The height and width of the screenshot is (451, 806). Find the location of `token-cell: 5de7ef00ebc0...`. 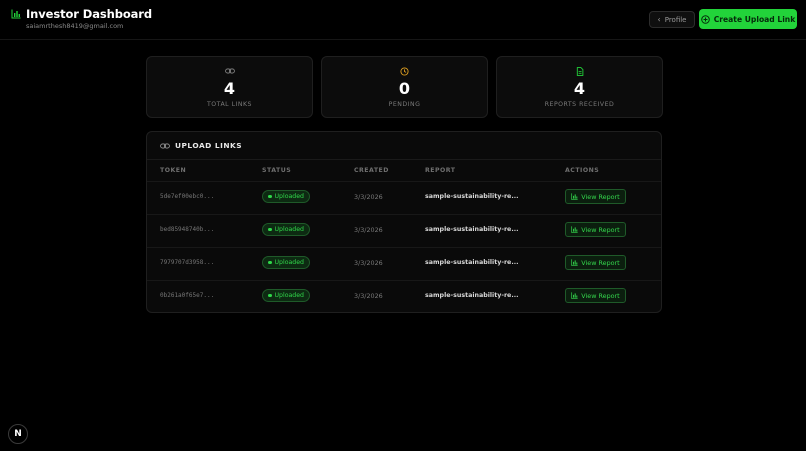

token-cell: 5de7ef00ebc0... is located at coordinates (187, 196).